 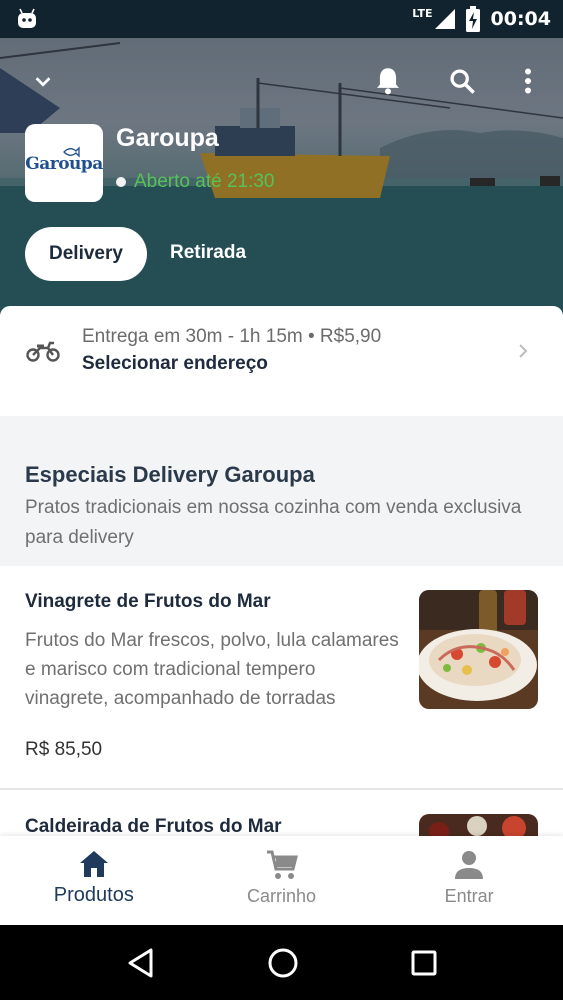 What do you see at coordinates (93, 864) in the screenshot?
I see `home-icon` at bounding box center [93, 864].